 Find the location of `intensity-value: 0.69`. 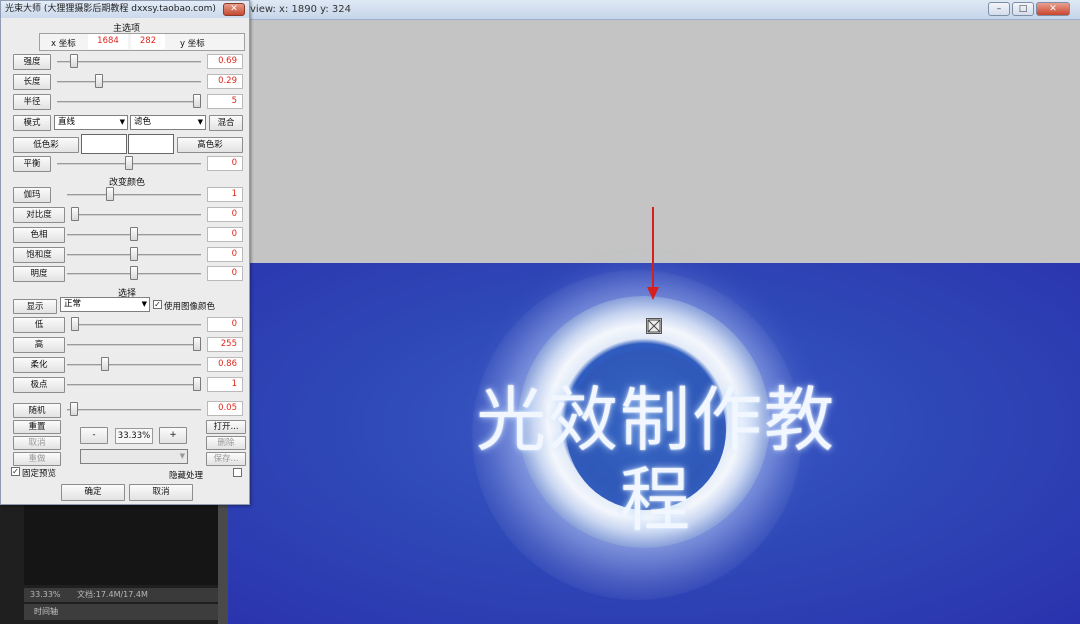

intensity-value: 0.69 is located at coordinates (225, 61).